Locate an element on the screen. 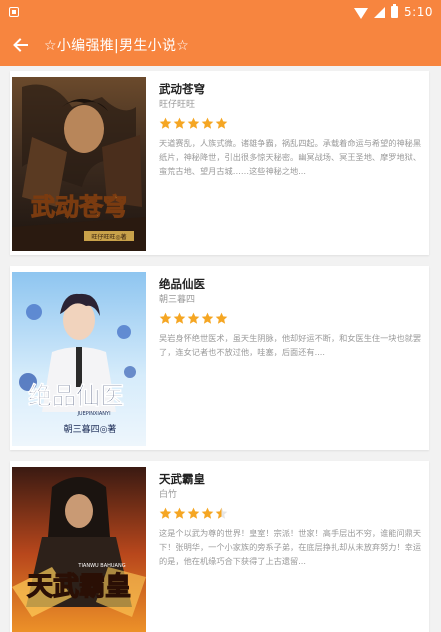  cover-title-text: 天武霸皇 is located at coordinates (79, 587).